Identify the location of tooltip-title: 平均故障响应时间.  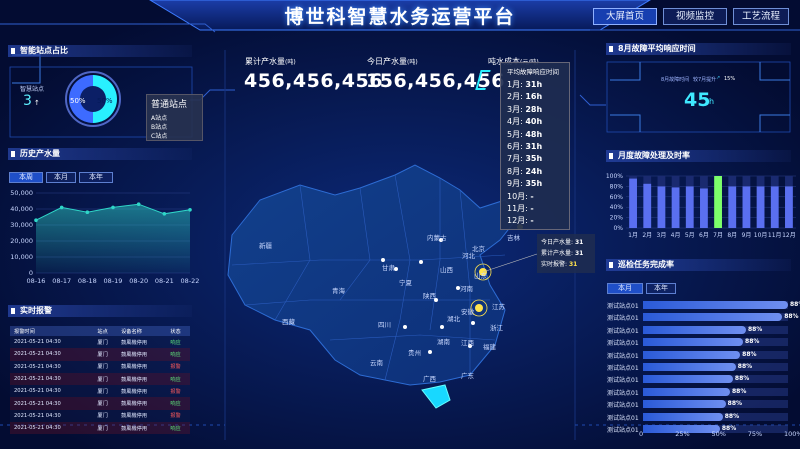
(533, 72).